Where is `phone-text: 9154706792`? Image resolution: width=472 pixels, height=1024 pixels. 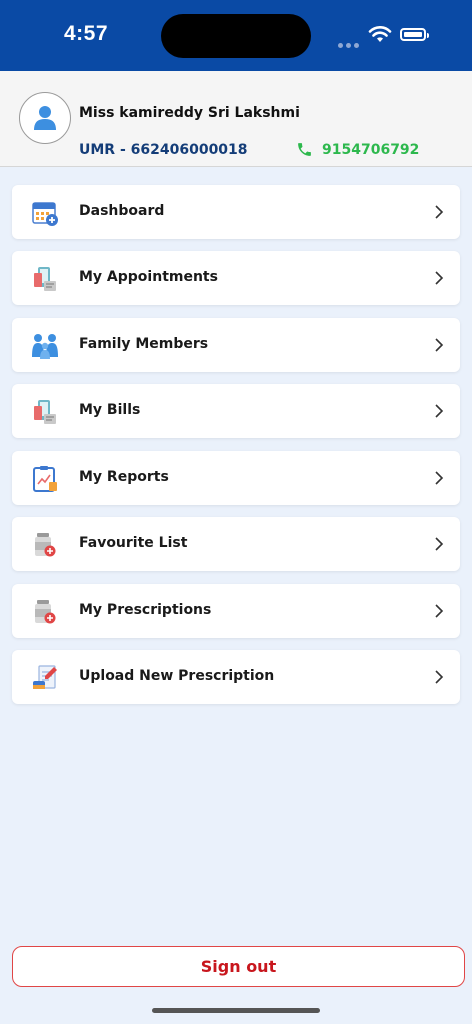 phone-text: 9154706792 is located at coordinates (371, 149).